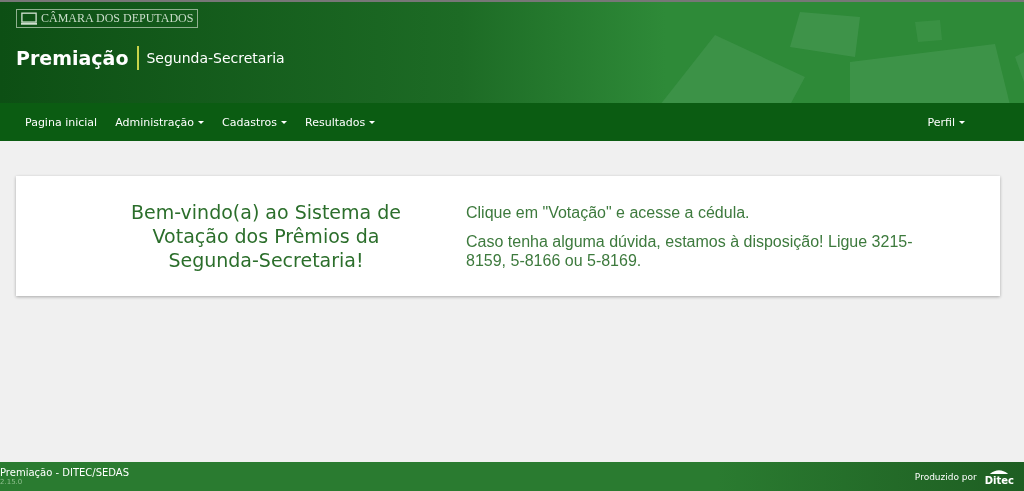 This screenshot has height=491, width=1024. Describe the element at coordinates (61, 122) in the screenshot. I see `nav-link: Pagina inicial` at that location.